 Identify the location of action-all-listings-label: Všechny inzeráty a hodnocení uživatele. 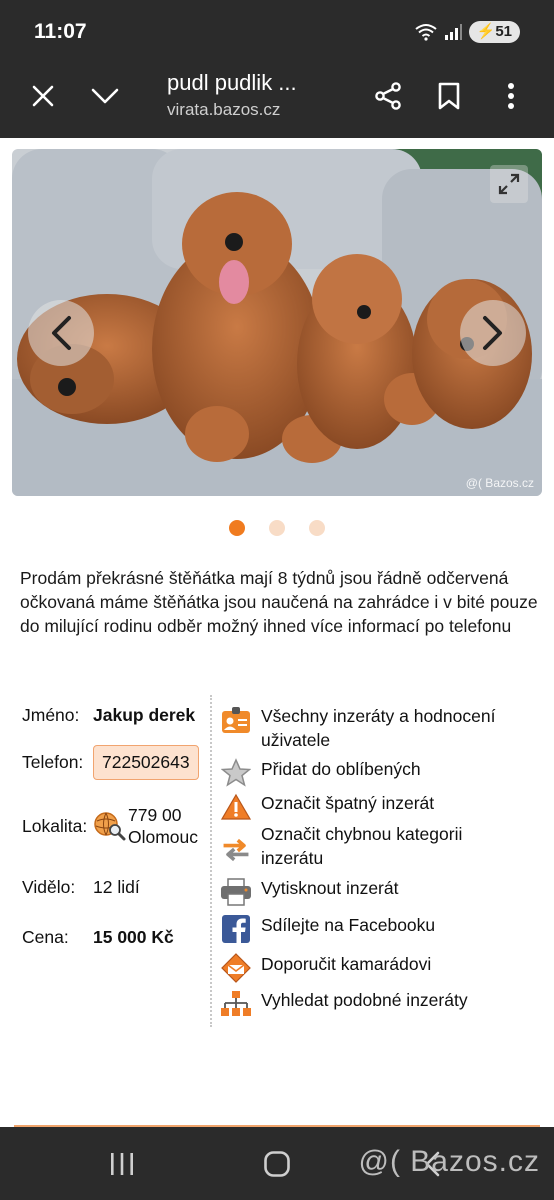
(378, 728).